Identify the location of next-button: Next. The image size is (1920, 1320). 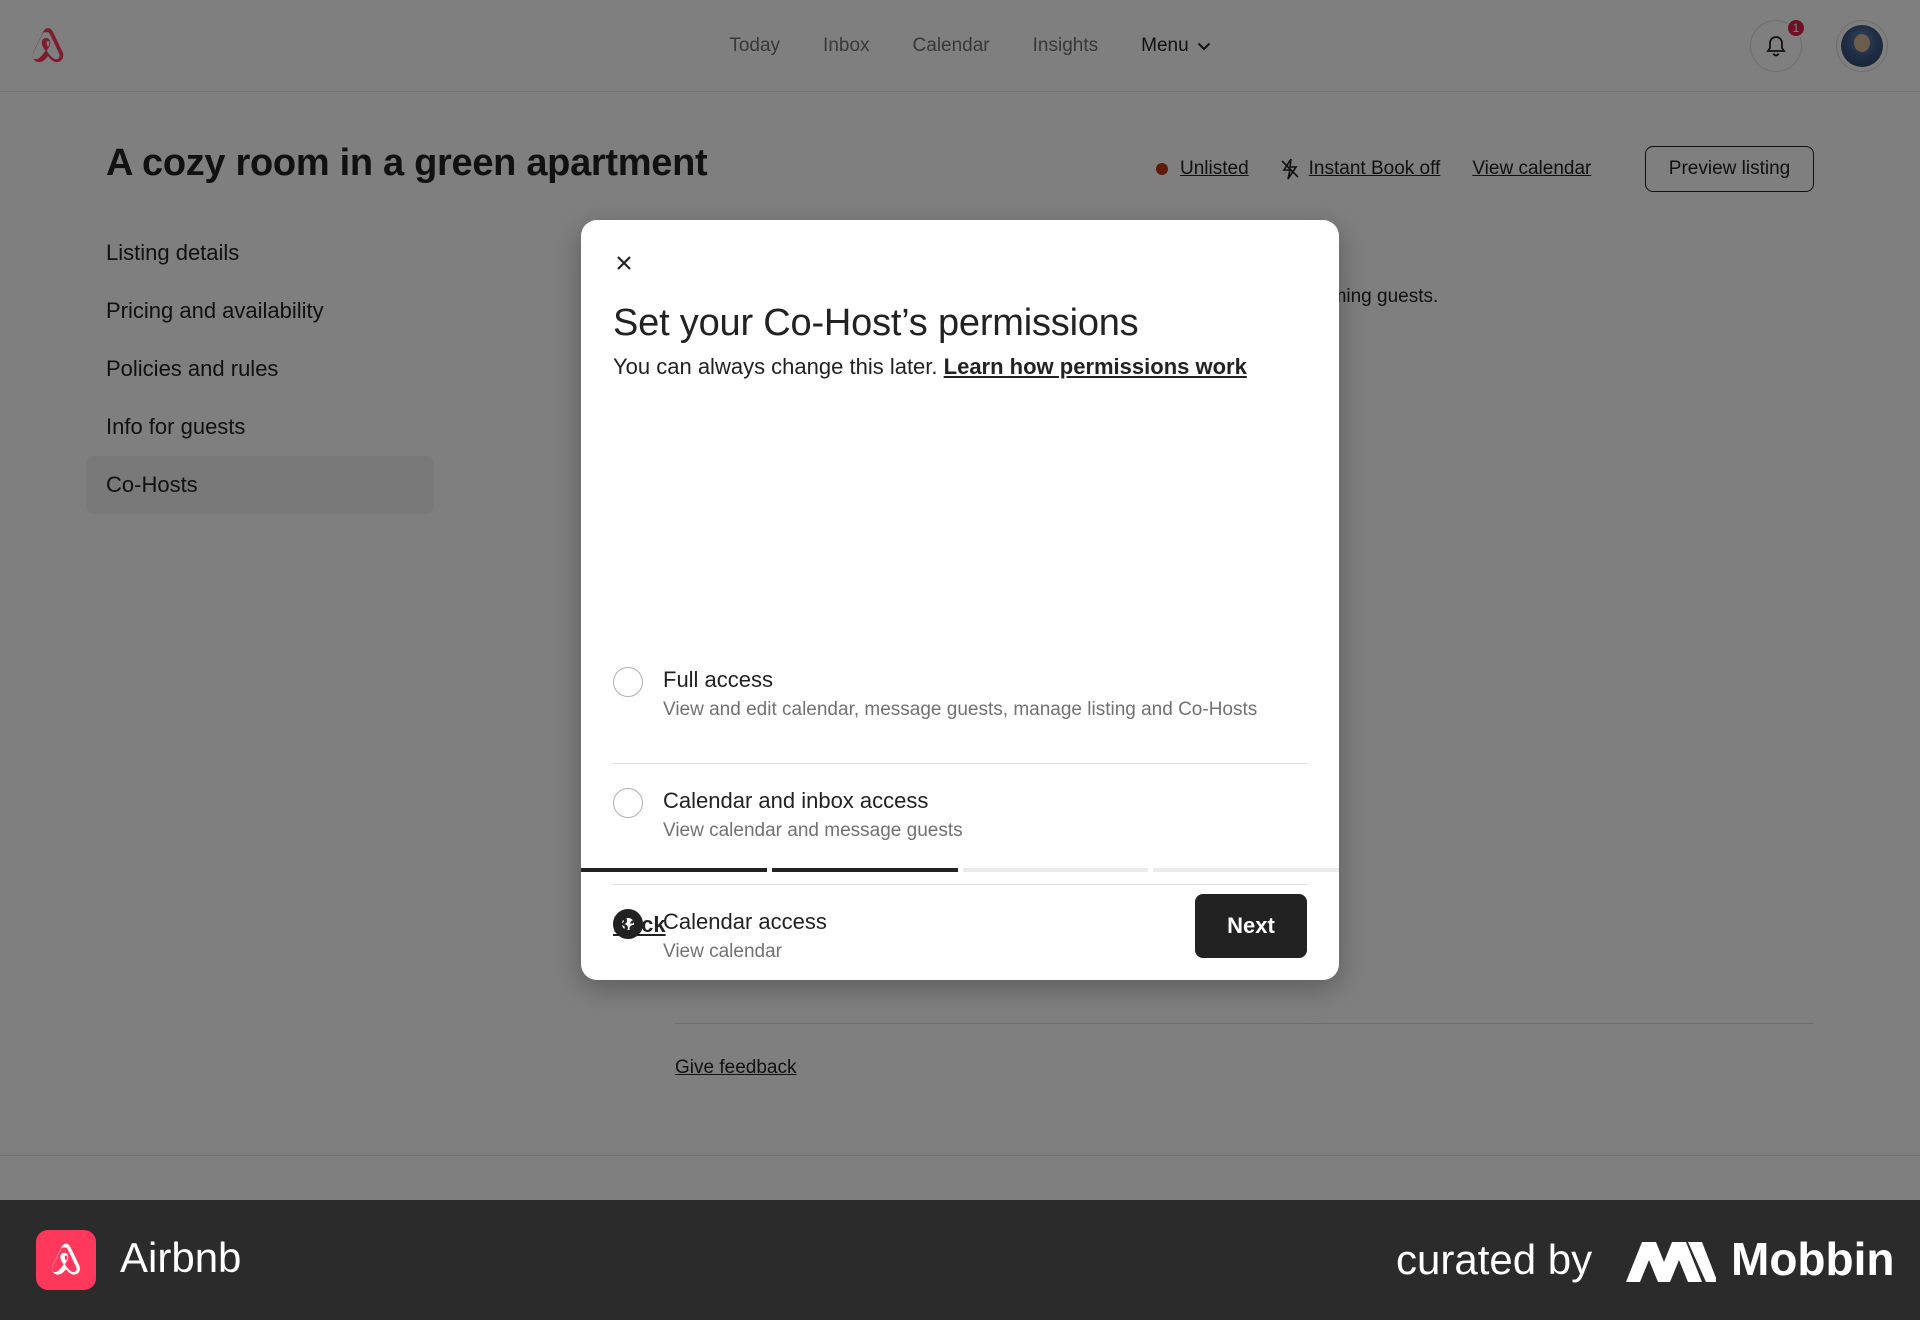
(1251, 926).